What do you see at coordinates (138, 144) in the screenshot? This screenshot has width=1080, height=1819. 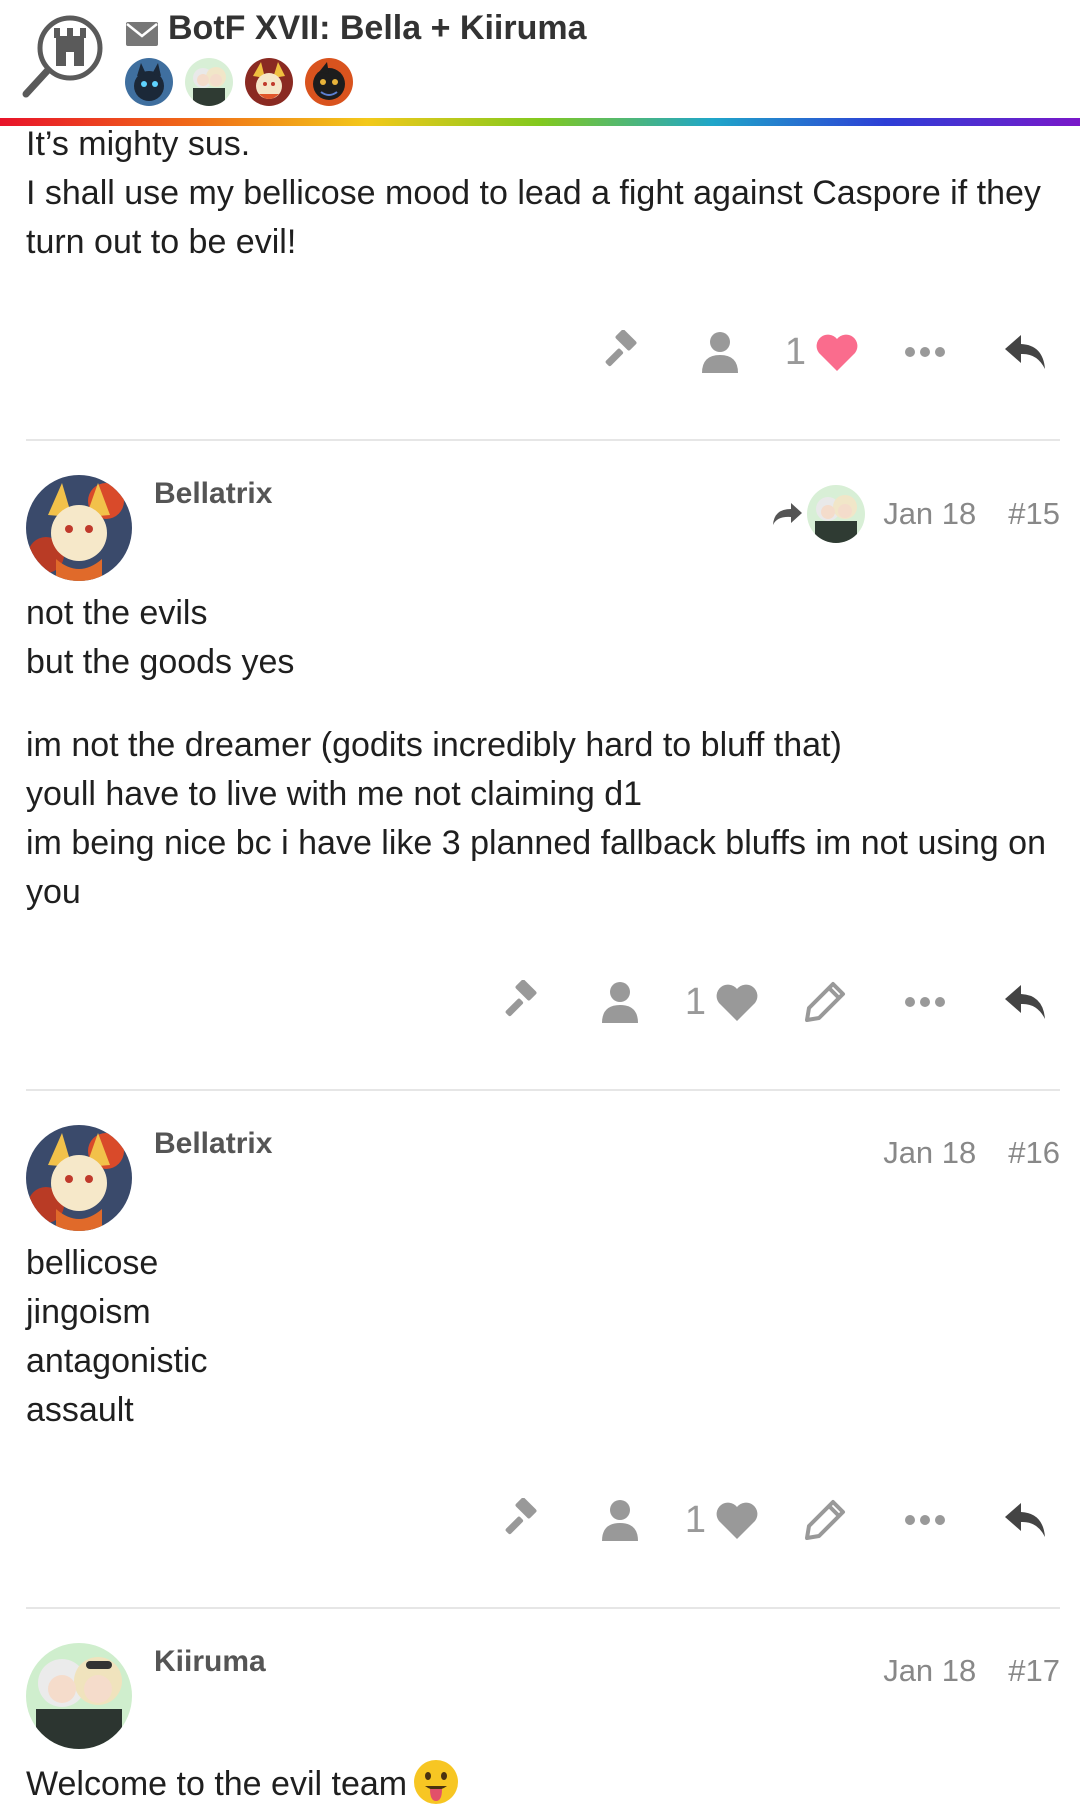 I see `post-text-line: It’s mighty sus.` at bounding box center [138, 144].